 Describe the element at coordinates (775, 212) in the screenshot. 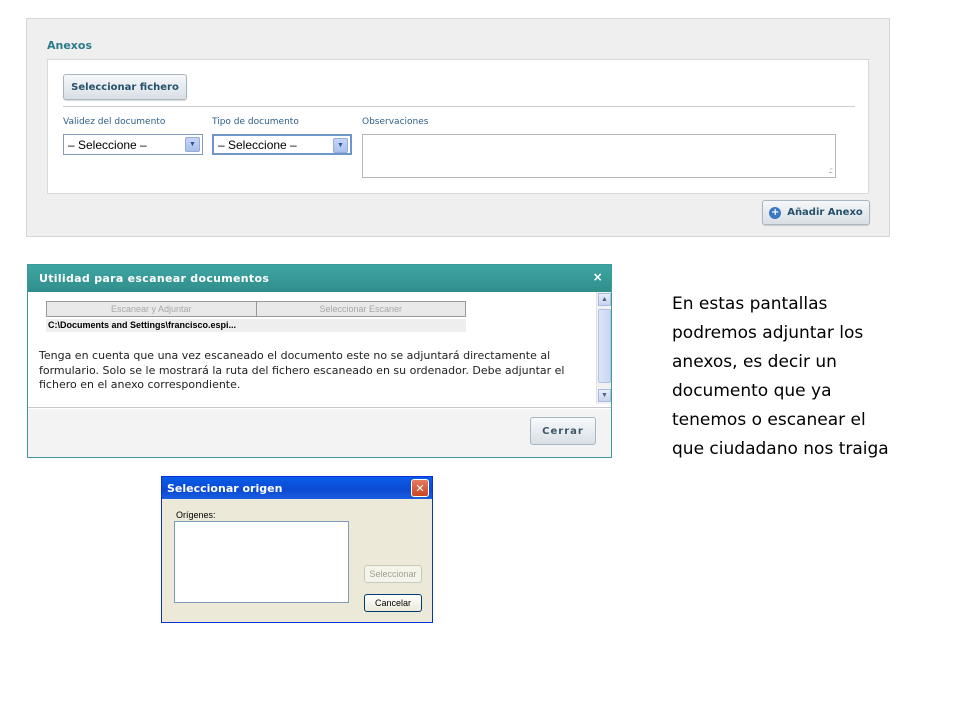

I see `plus-circle-icon: +` at that location.